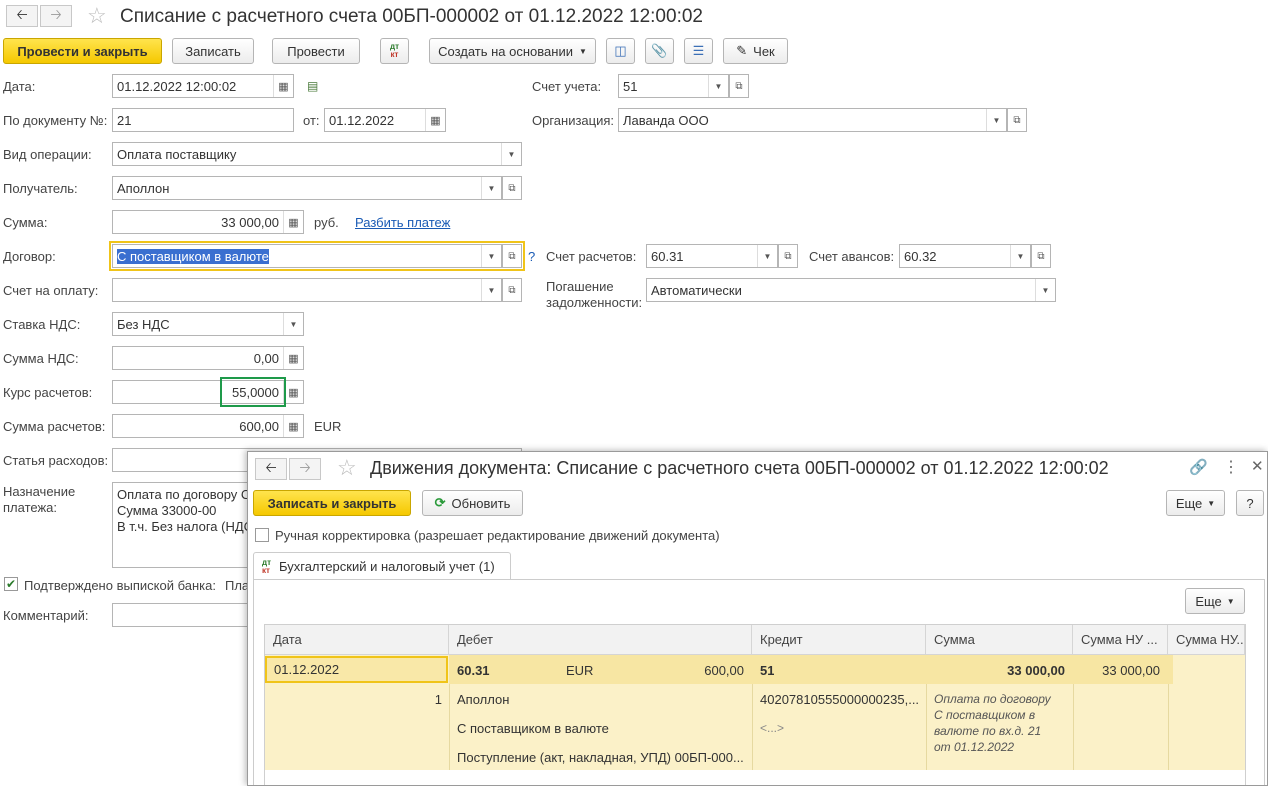 This screenshot has width=1268, height=786. Describe the element at coordinates (567, 86) in the screenshot. I see `account-label: Счет учета:` at that location.